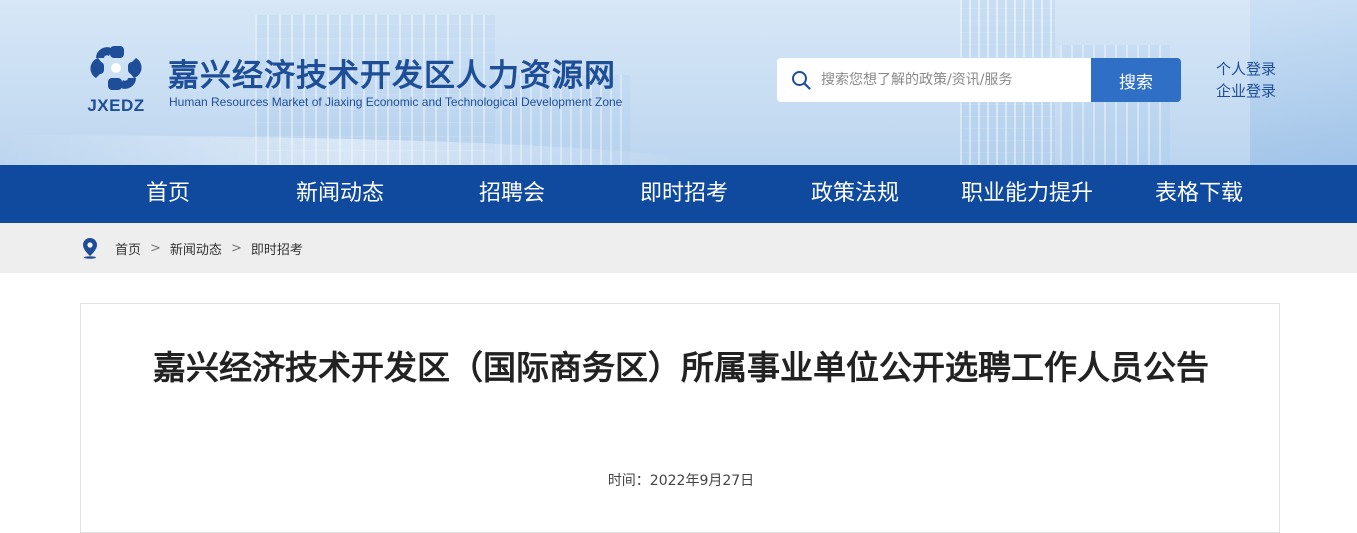 The image size is (1357, 533). Describe the element at coordinates (1256, 69) in the screenshot. I see `personal-login-link: 个人登录` at that location.